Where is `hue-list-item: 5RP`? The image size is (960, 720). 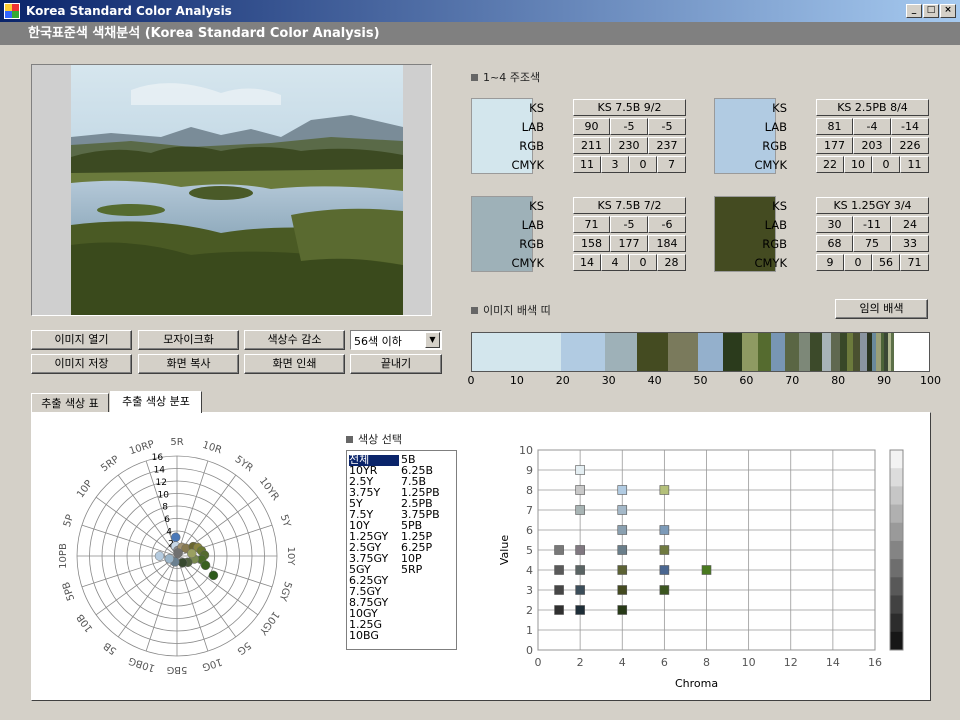
hue-list-item: 5RP is located at coordinates (411, 570).